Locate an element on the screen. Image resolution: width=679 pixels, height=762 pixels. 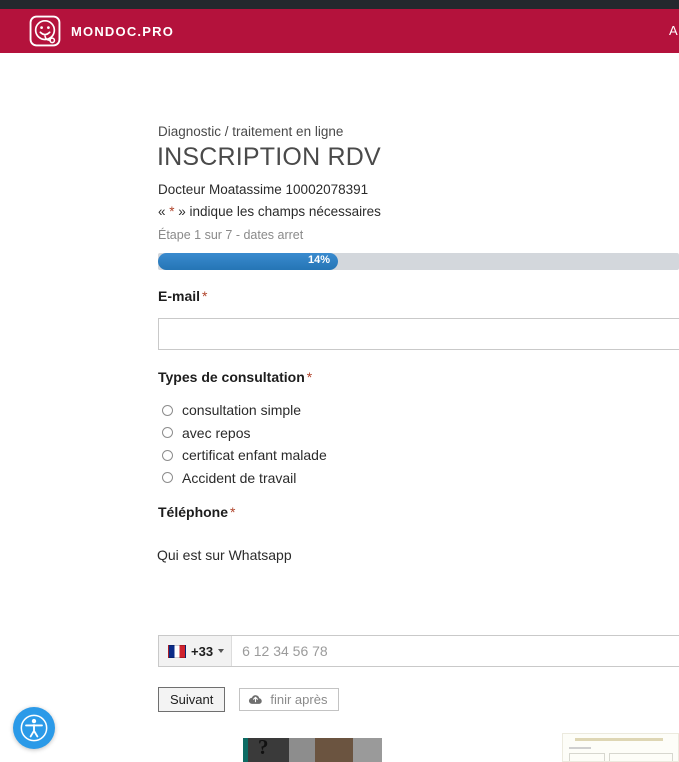
telephone-field: +33 is located at coordinates (418, 651).